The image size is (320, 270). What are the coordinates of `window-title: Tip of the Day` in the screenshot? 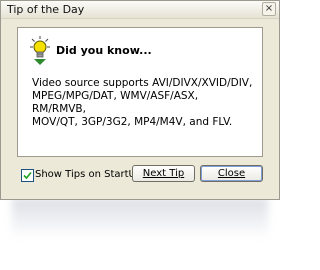 It's located at (46, 9).